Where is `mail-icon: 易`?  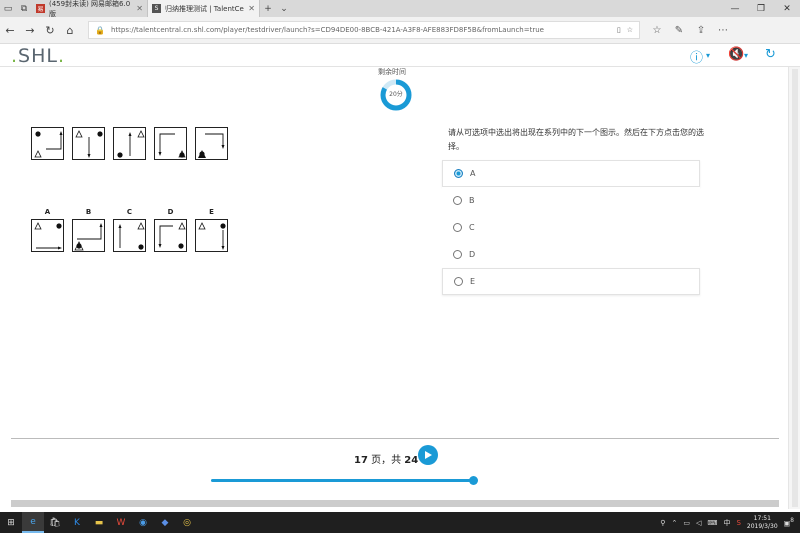
mail-icon: 易 is located at coordinates (40, 8).